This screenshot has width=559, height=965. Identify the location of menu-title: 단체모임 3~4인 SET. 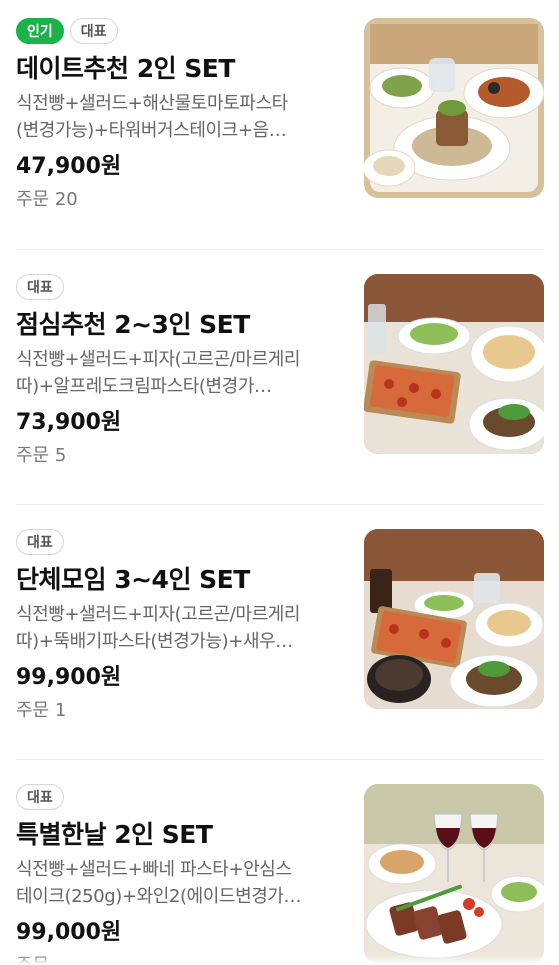
(133, 579).